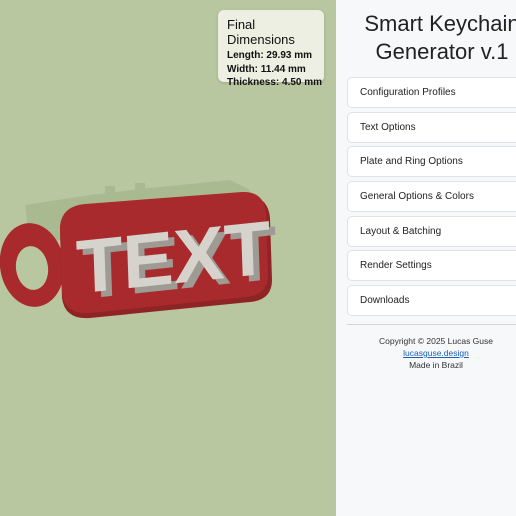 The width and height of the screenshot is (516, 516). What do you see at coordinates (440, 23) in the screenshot?
I see `app-title-line-1: Smart Keychain` at bounding box center [440, 23].